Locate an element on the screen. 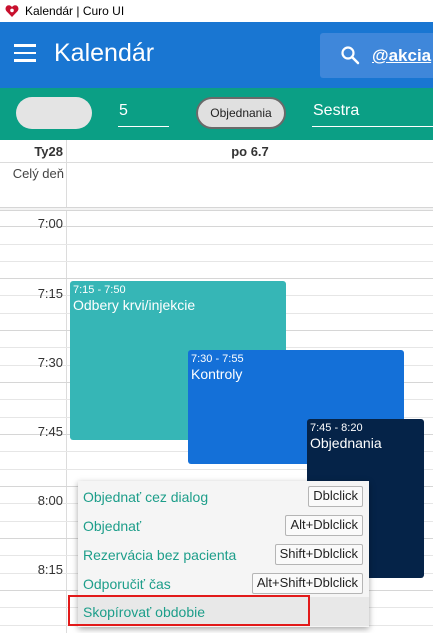 The height and width of the screenshot is (633, 433). search-icon is located at coordinates (350, 55).